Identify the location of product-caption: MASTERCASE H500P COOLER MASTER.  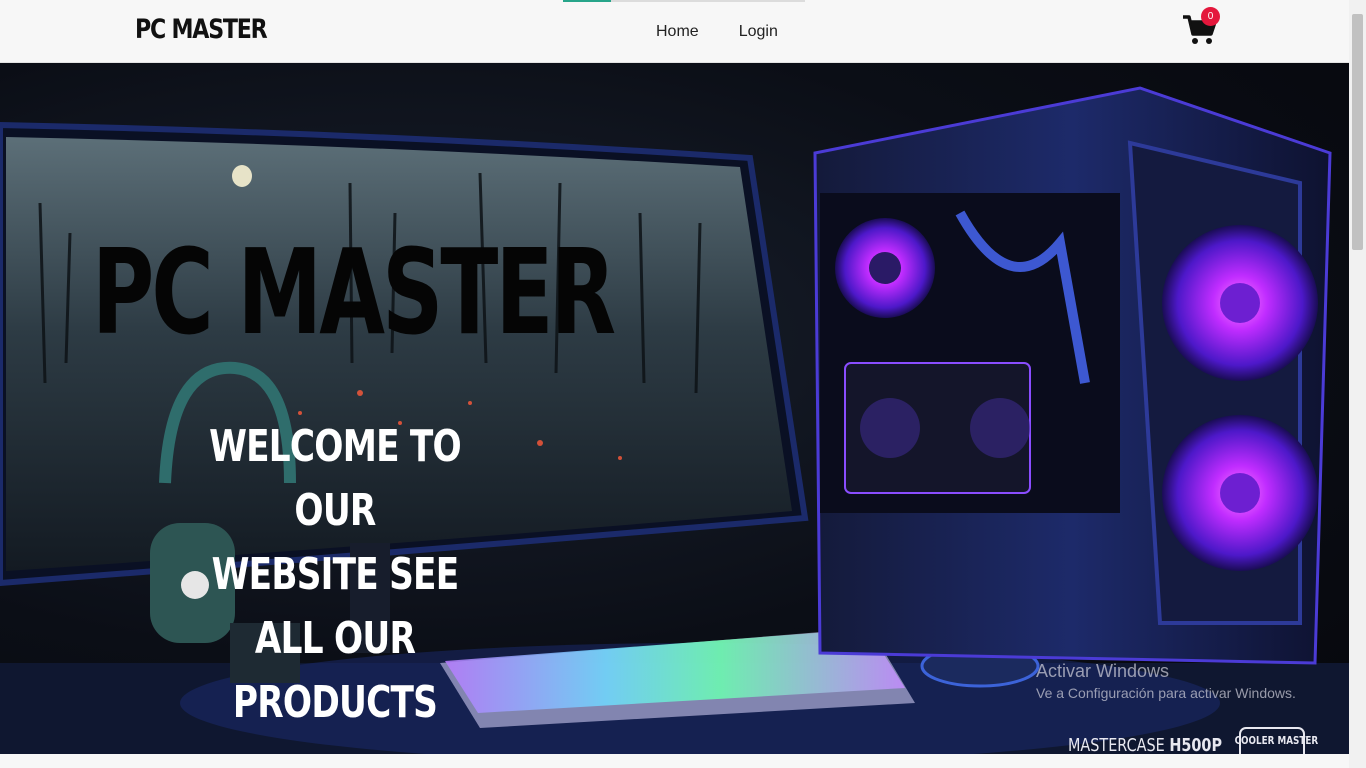
(1193, 744).